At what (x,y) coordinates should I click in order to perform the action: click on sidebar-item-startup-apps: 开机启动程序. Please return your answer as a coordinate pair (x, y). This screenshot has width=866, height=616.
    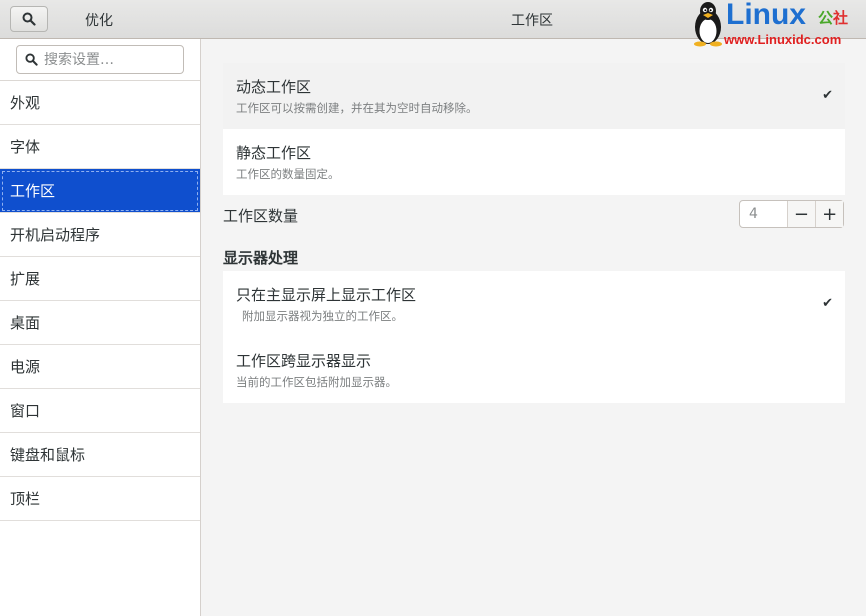
    Looking at the image, I should click on (100, 235).